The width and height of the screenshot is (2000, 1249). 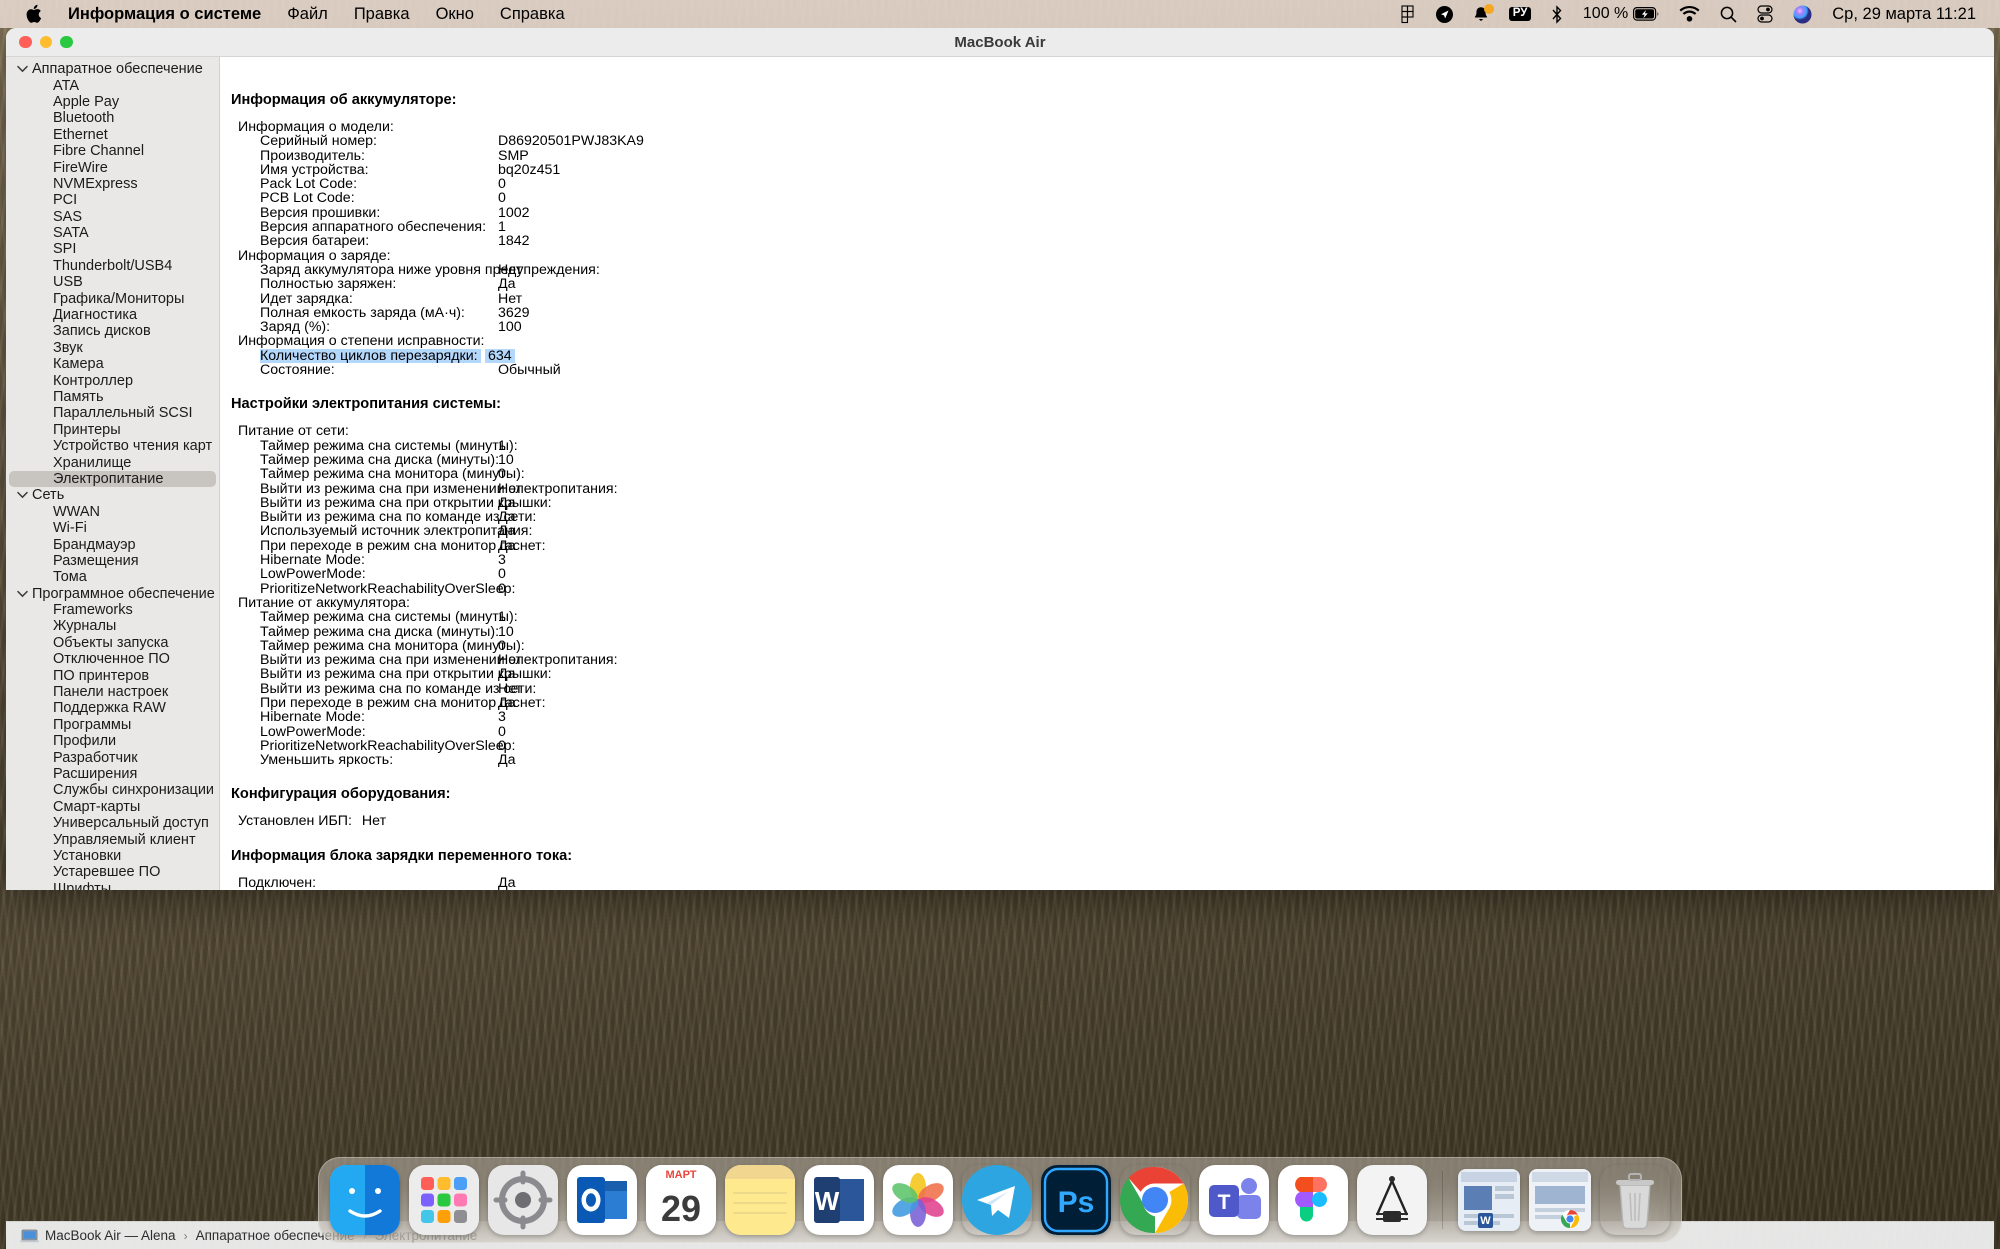 What do you see at coordinates (112, 512) in the screenshot?
I see `sidebar-item-wwan: WWAN` at bounding box center [112, 512].